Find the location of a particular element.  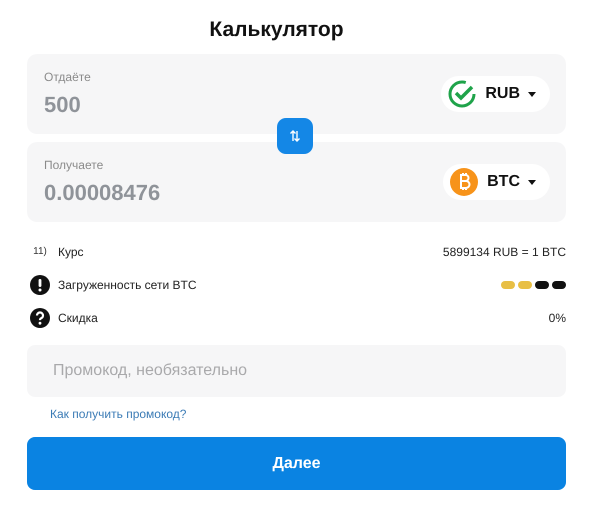

swap-arrows-icon is located at coordinates (295, 136).